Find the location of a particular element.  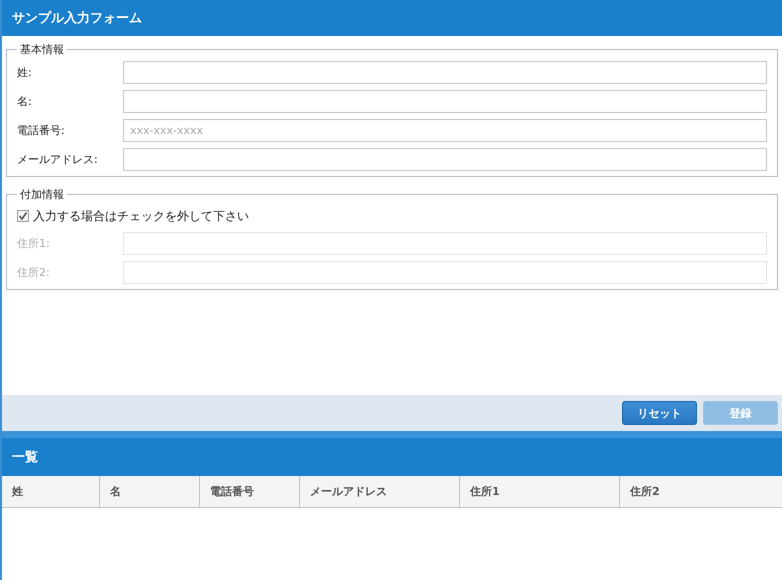

field-label: 住所1: is located at coordinates (34, 243).